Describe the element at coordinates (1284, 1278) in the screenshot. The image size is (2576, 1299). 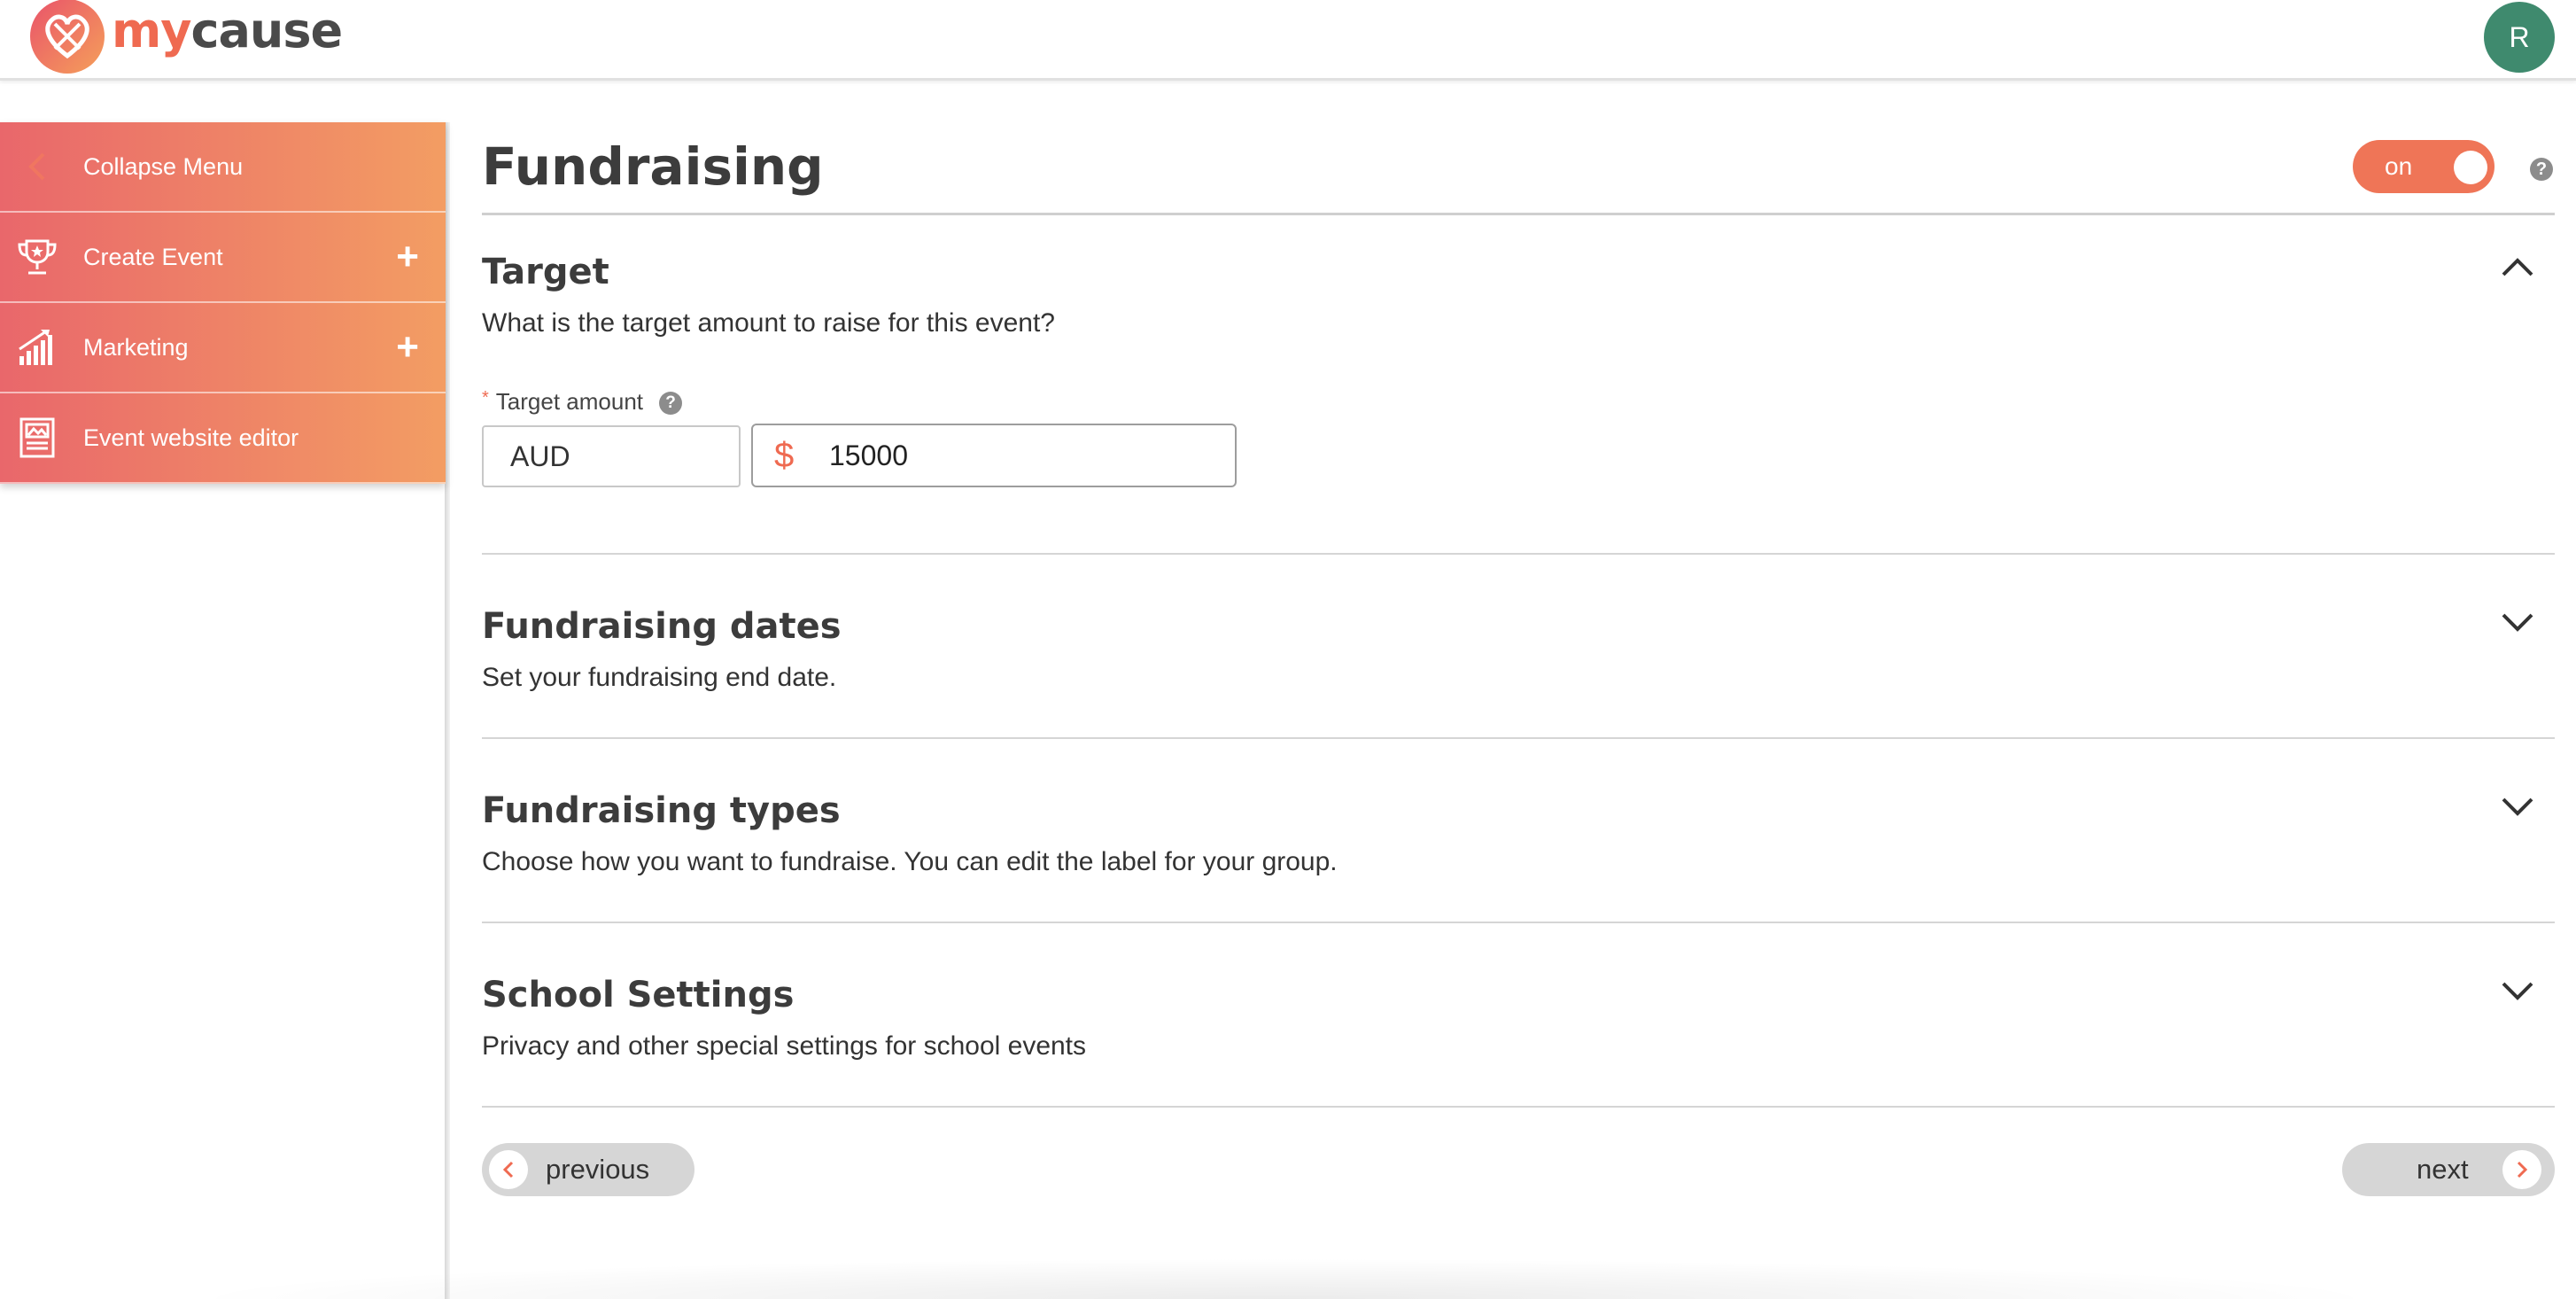
I see `bottom-shadow` at that location.